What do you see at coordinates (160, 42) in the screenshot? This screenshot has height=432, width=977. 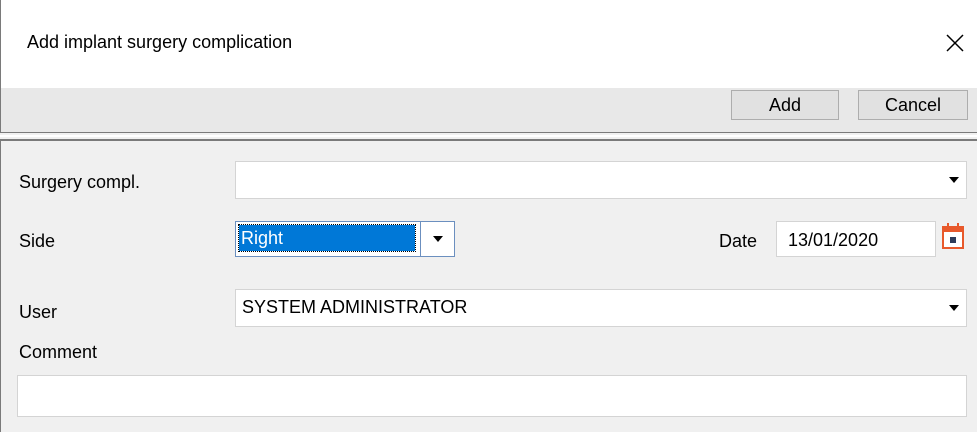 I see `dialog-title: Add implant surgery complication` at bounding box center [160, 42].